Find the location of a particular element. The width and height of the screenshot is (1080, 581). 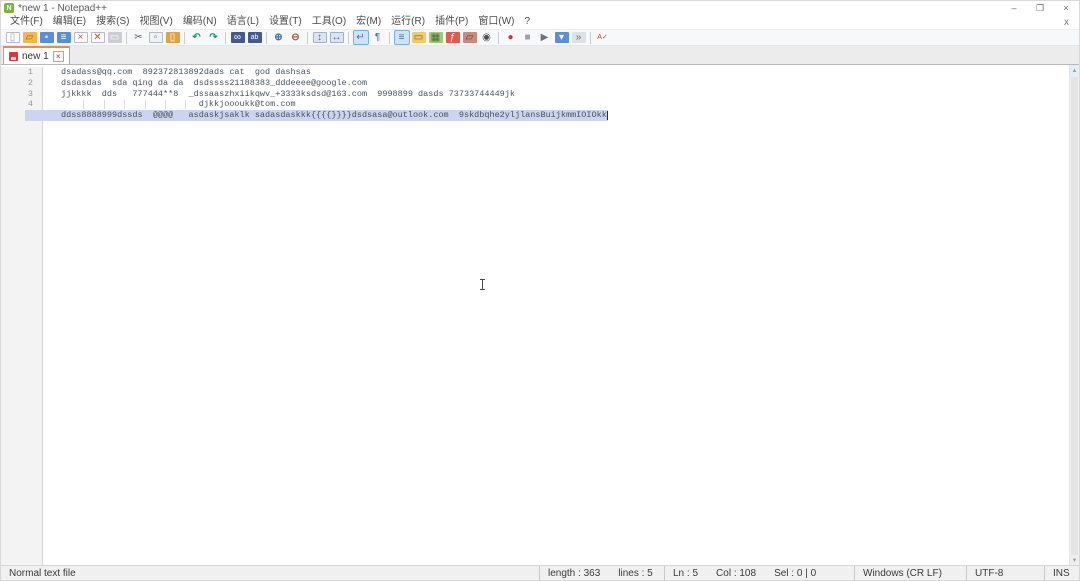

status-cursor-position: Ln : 5 Col : 108 Sel : 0 | 0 is located at coordinates (759, 573).